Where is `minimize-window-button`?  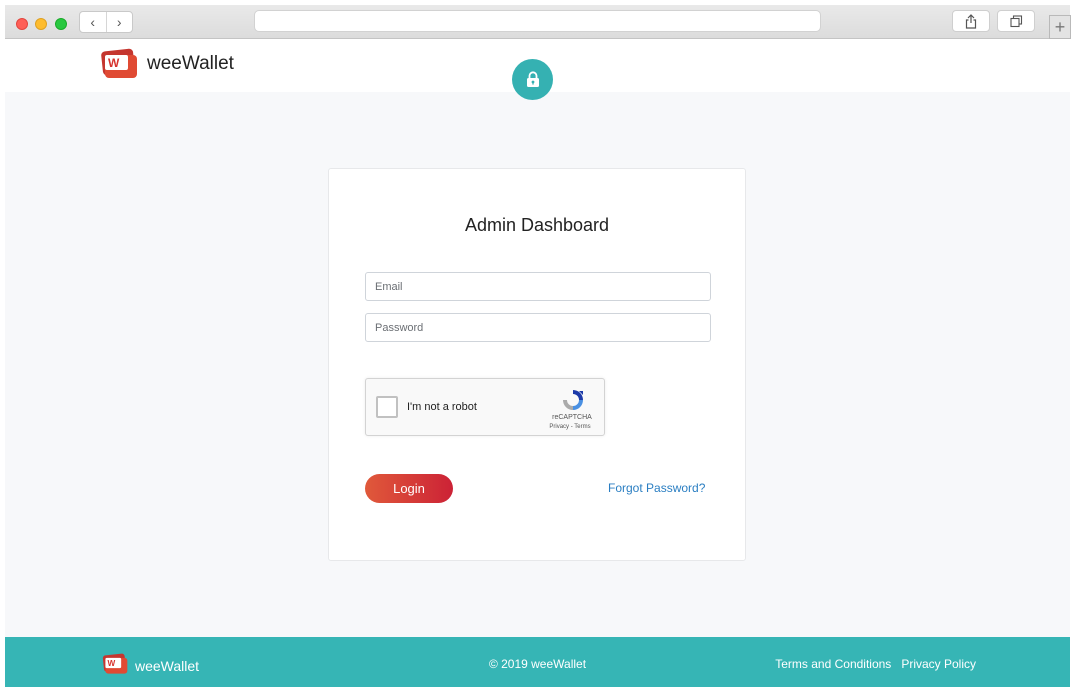
minimize-window-button is located at coordinates (41, 24).